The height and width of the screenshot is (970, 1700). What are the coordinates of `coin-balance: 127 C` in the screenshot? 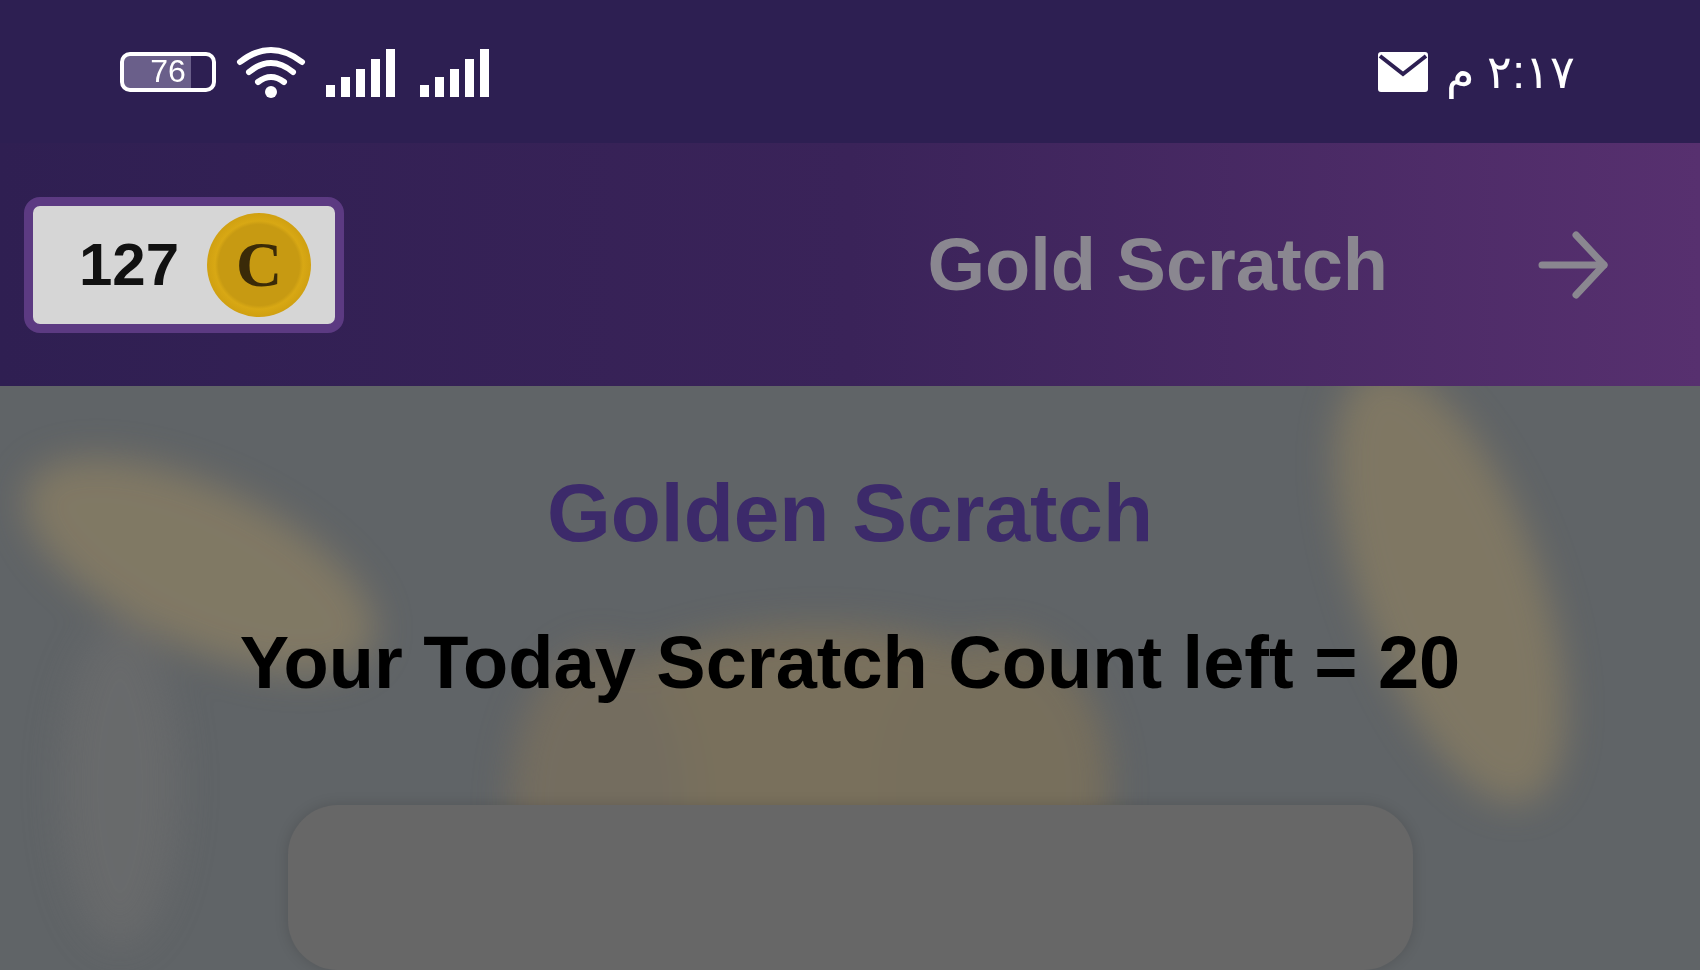 It's located at (184, 264).